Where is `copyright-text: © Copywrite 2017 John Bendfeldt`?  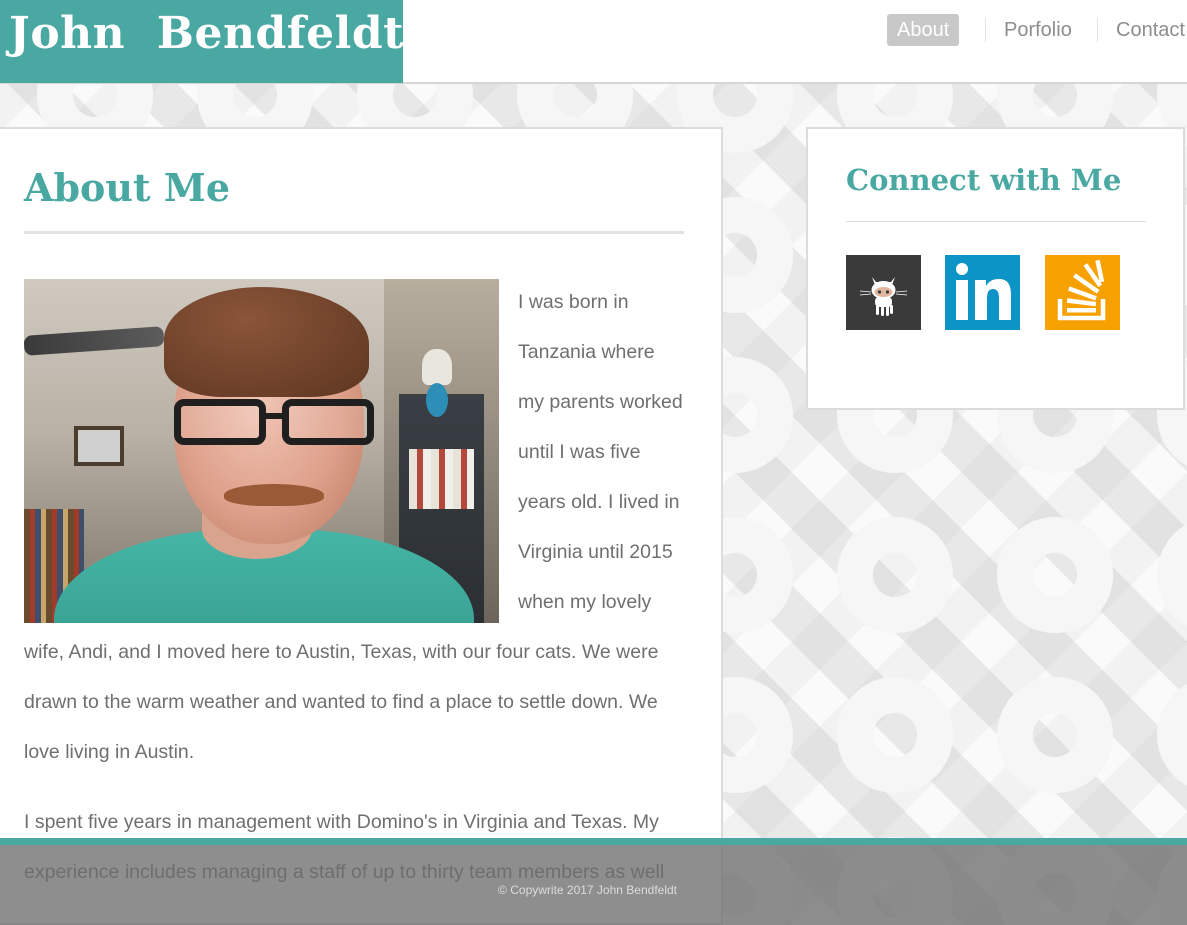 copyright-text: © Copywrite 2017 John Bendfeldt is located at coordinates (587, 890).